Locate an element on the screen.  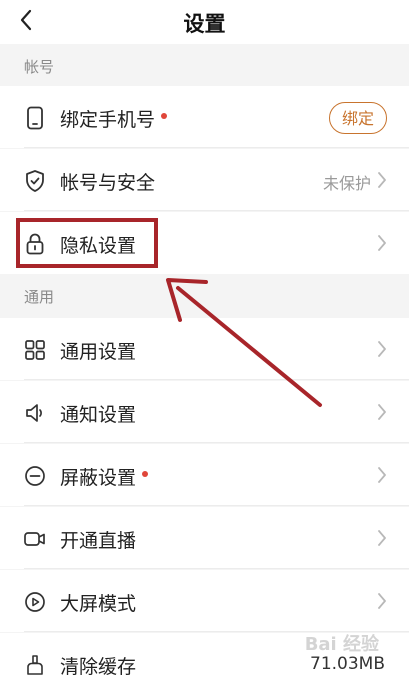
section-label: 帐号 is located at coordinates (39, 67).